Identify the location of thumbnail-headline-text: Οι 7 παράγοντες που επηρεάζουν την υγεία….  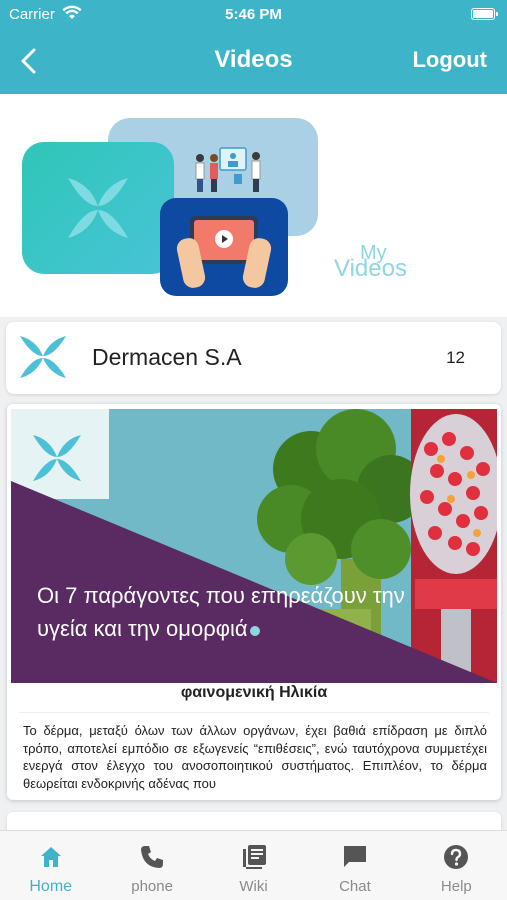
(221, 612).